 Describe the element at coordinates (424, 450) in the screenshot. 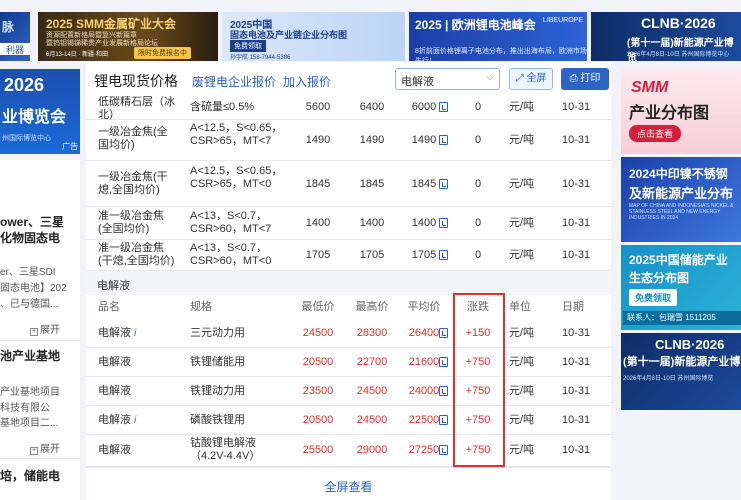

I see `cell-avg: 27250` at that location.